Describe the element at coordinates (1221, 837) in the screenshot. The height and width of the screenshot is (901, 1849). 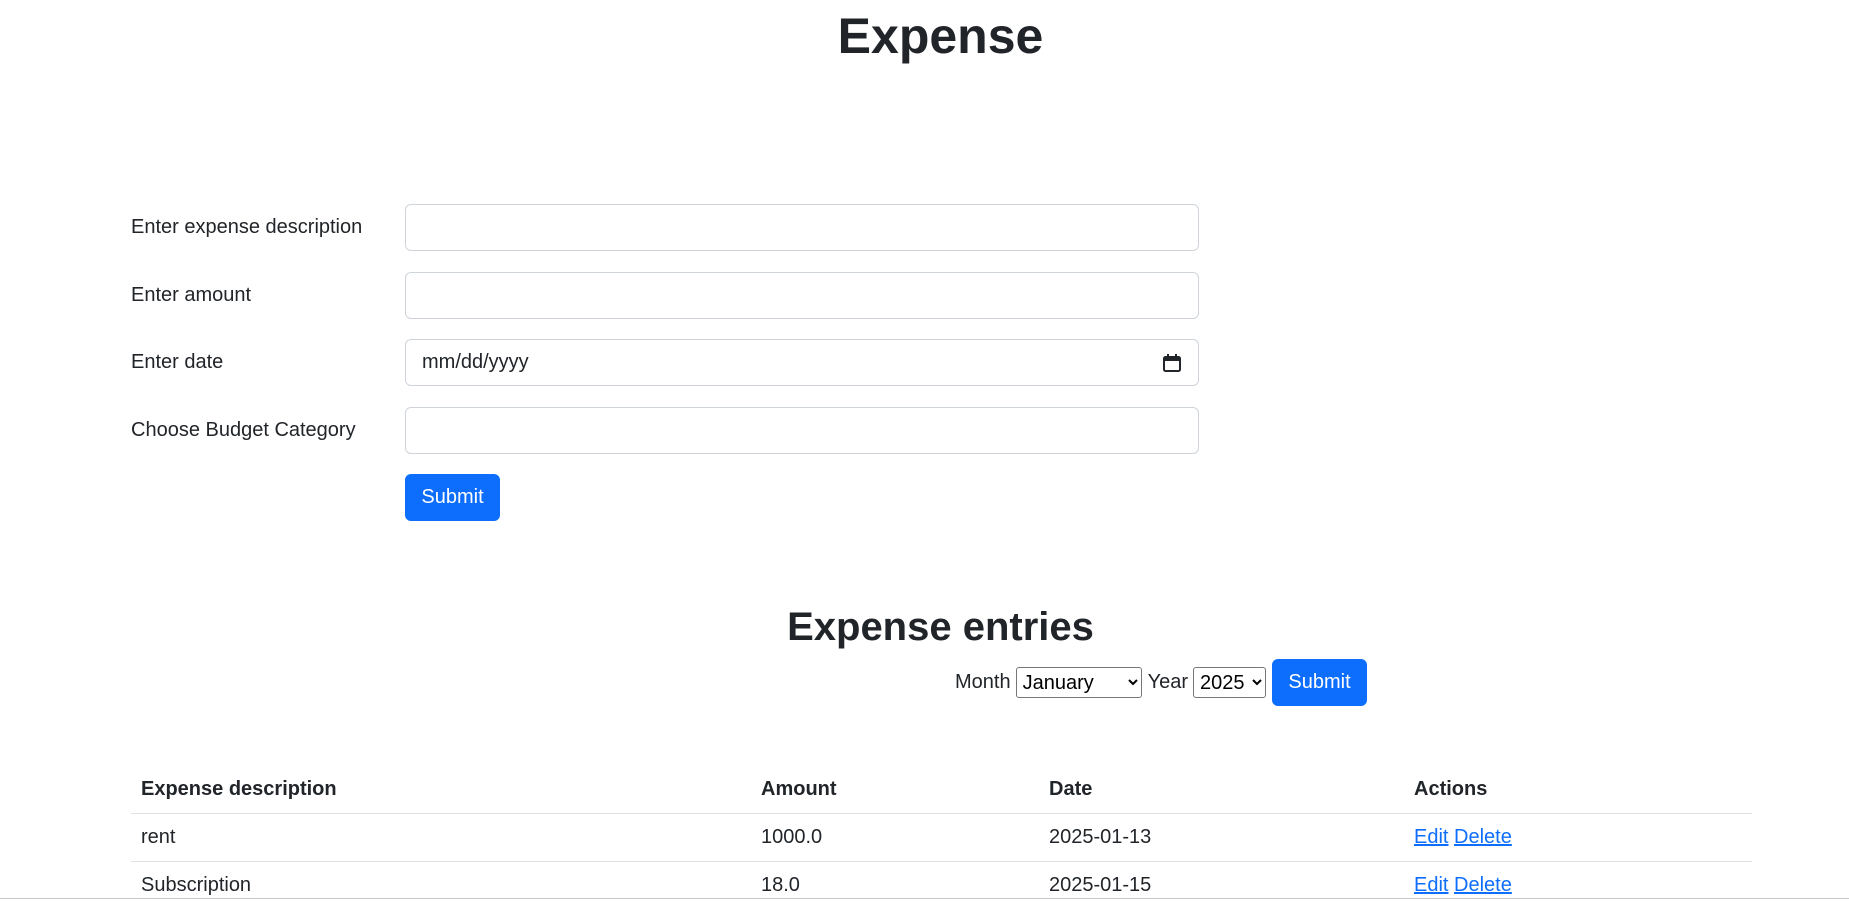
I see `cell-date: 2025-01-13` at that location.